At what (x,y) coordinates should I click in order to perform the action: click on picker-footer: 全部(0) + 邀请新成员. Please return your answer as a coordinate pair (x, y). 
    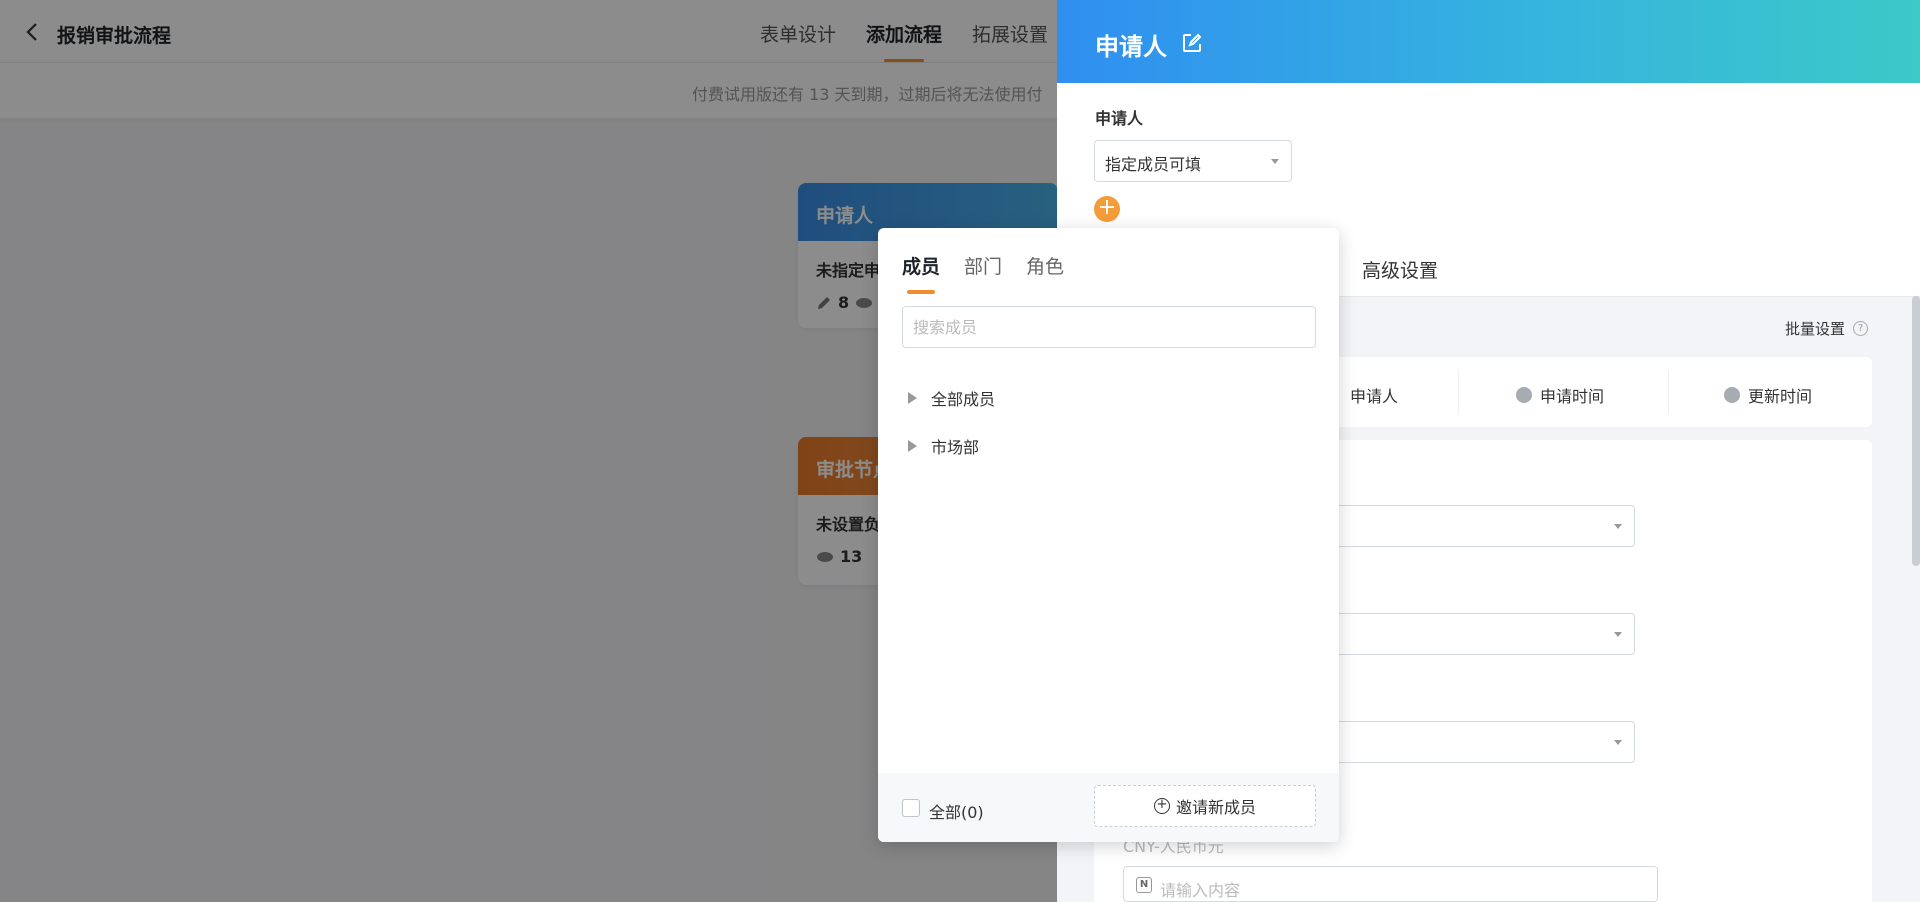
    Looking at the image, I should click on (1108, 807).